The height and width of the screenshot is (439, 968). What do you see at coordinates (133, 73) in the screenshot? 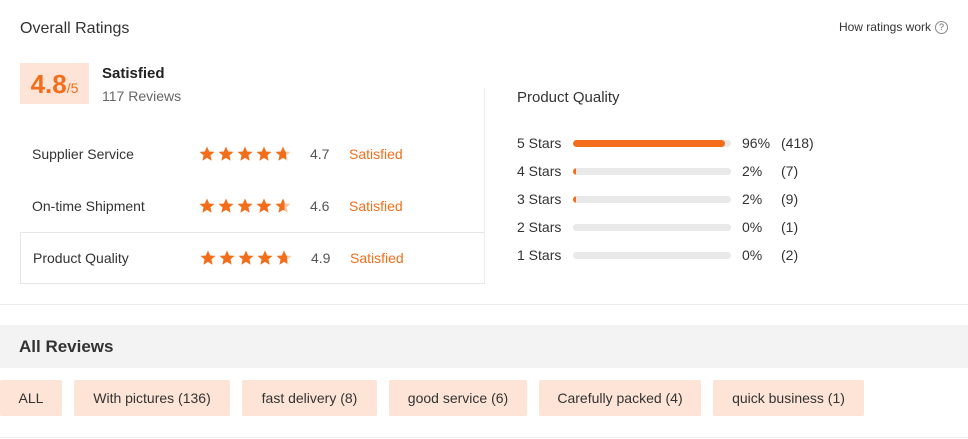
I see `overall-label: Satisfied` at bounding box center [133, 73].